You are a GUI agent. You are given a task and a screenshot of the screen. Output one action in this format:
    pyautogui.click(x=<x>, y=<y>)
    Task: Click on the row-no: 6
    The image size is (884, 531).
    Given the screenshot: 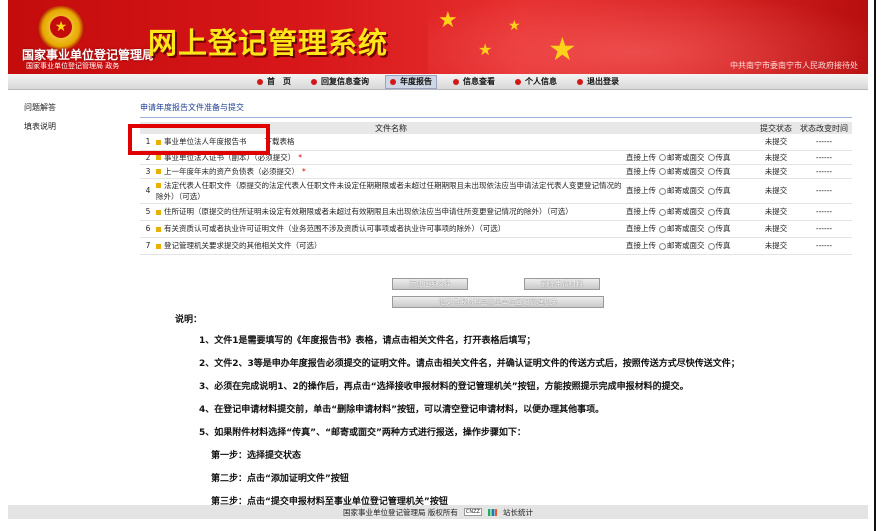 What is the action you would take?
    pyautogui.click(x=148, y=229)
    